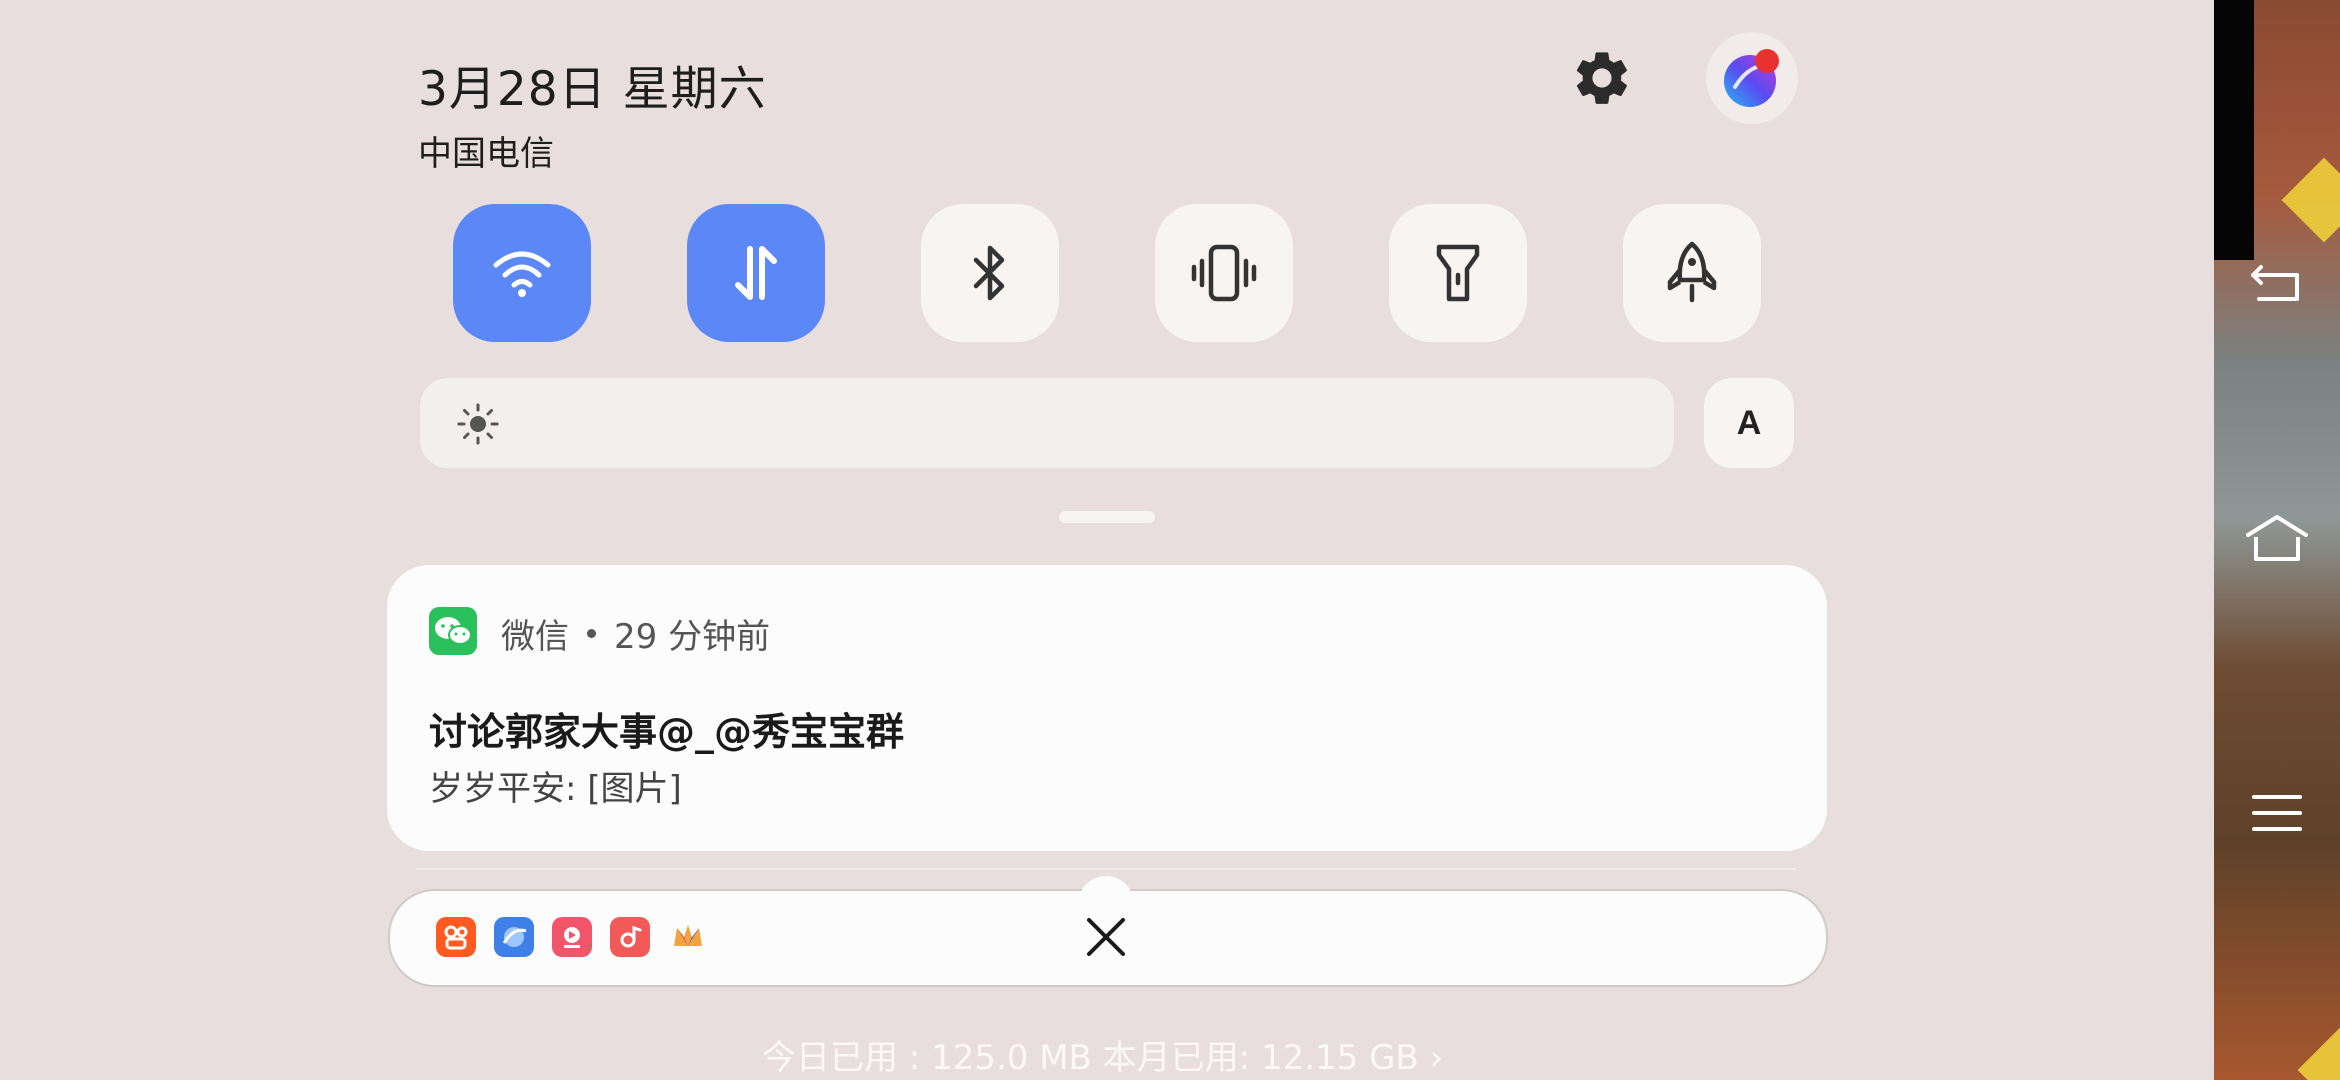 This screenshot has width=2340, height=1080. Describe the element at coordinates (478, 424) in the screenshot. I see `sun-icon` at that location.